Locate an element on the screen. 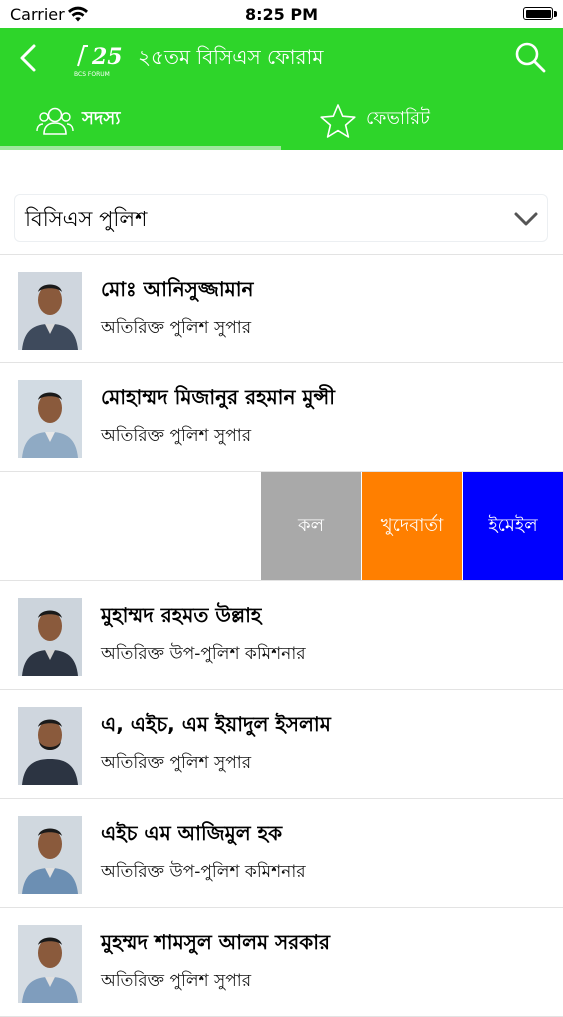  tab-favorites-label: ফেভারিট is located at coordinates (398, 118).